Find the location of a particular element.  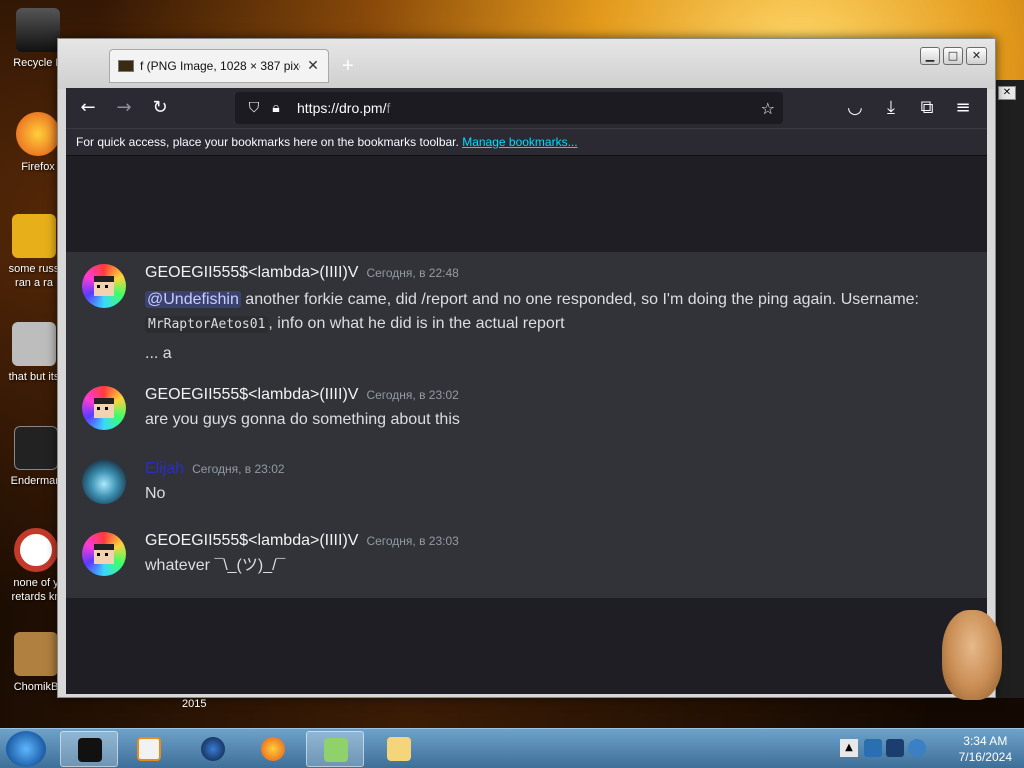

url-path: f is located at coordinates (388, 108).